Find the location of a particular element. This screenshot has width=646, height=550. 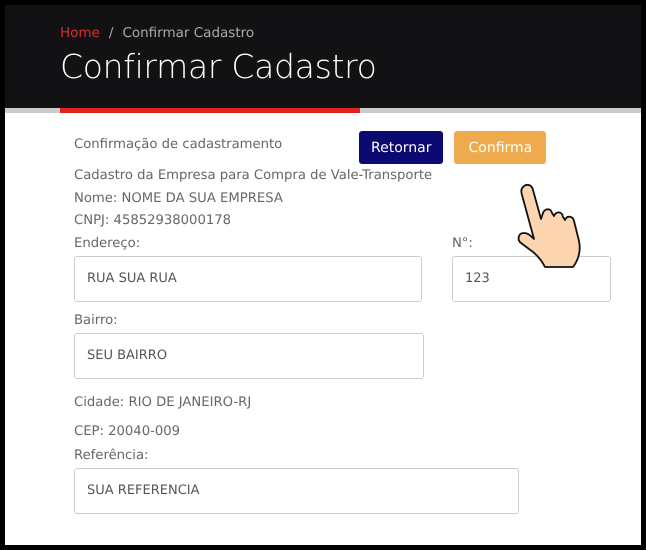

number-field: 123 is located at coordinates (531, 279).